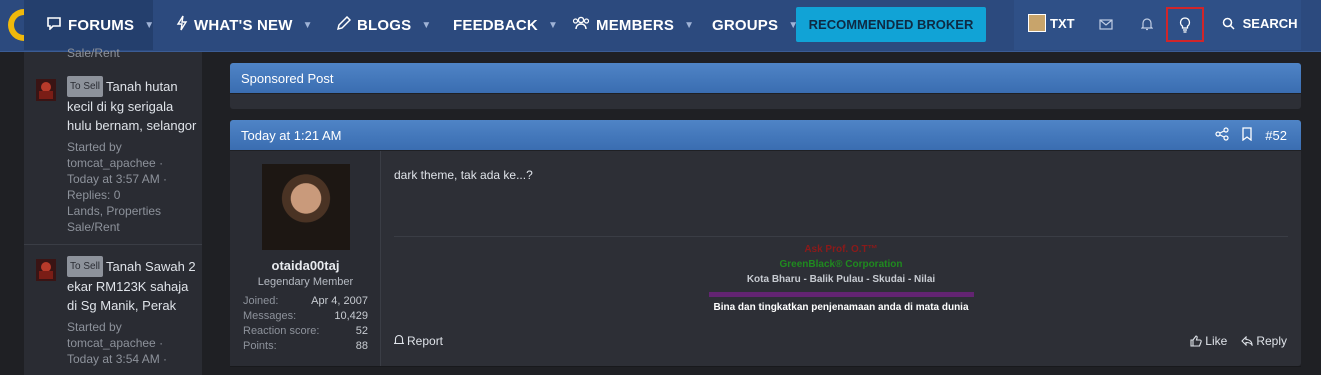 Image resolution: width=1321 pixels, height=375 pixels. What do you see at coordinates (495, 25) in the screenshot?
I see `nav-feedback-label: FEEDBACK` at bounding box center [495, 25].